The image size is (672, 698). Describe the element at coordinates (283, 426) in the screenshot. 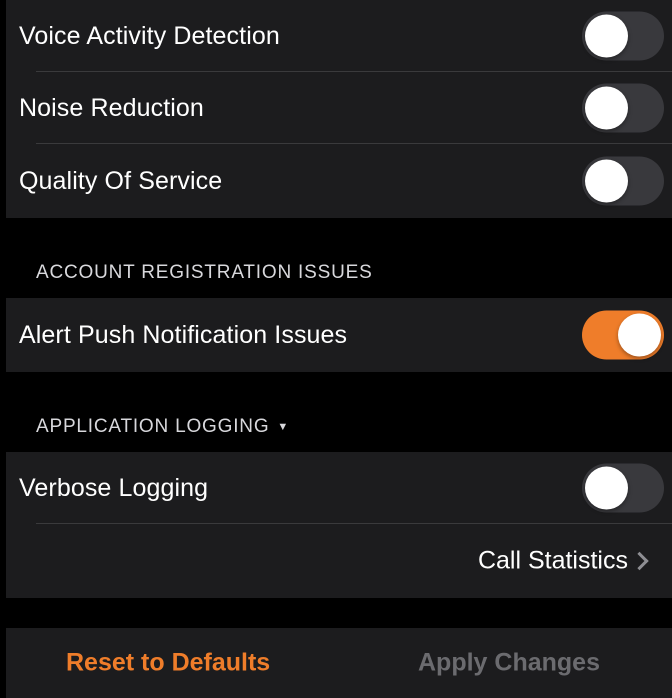

I see `triangle-down-icon: ▼` at that location.